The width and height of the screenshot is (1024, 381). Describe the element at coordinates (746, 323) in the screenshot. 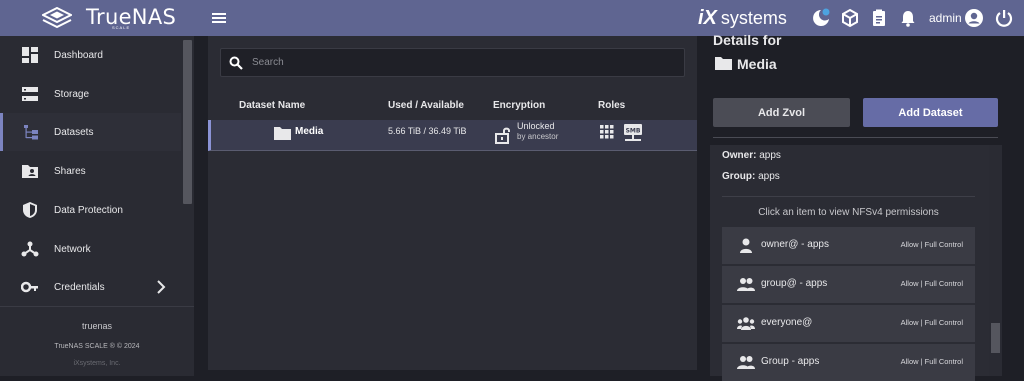

I see `groups-icon` at that location.